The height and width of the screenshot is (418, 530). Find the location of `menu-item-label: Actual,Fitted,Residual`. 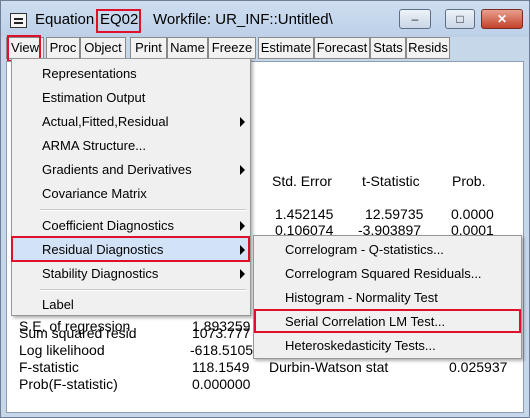

menu-item-label: Actual,Fitted,Residual is located at coordinates (105, 121).